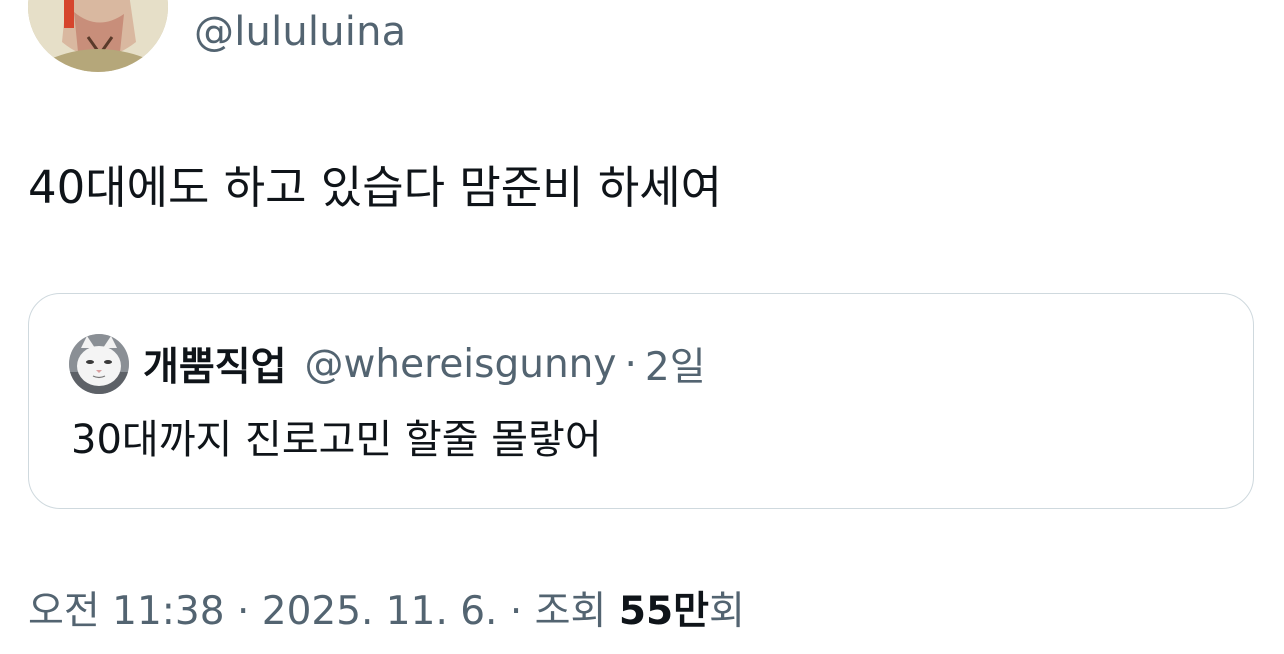 The width and height of the screenshot is (1284, 654). I want to click on quoted-author-handle: @whereisgunny, so click(461, 364).